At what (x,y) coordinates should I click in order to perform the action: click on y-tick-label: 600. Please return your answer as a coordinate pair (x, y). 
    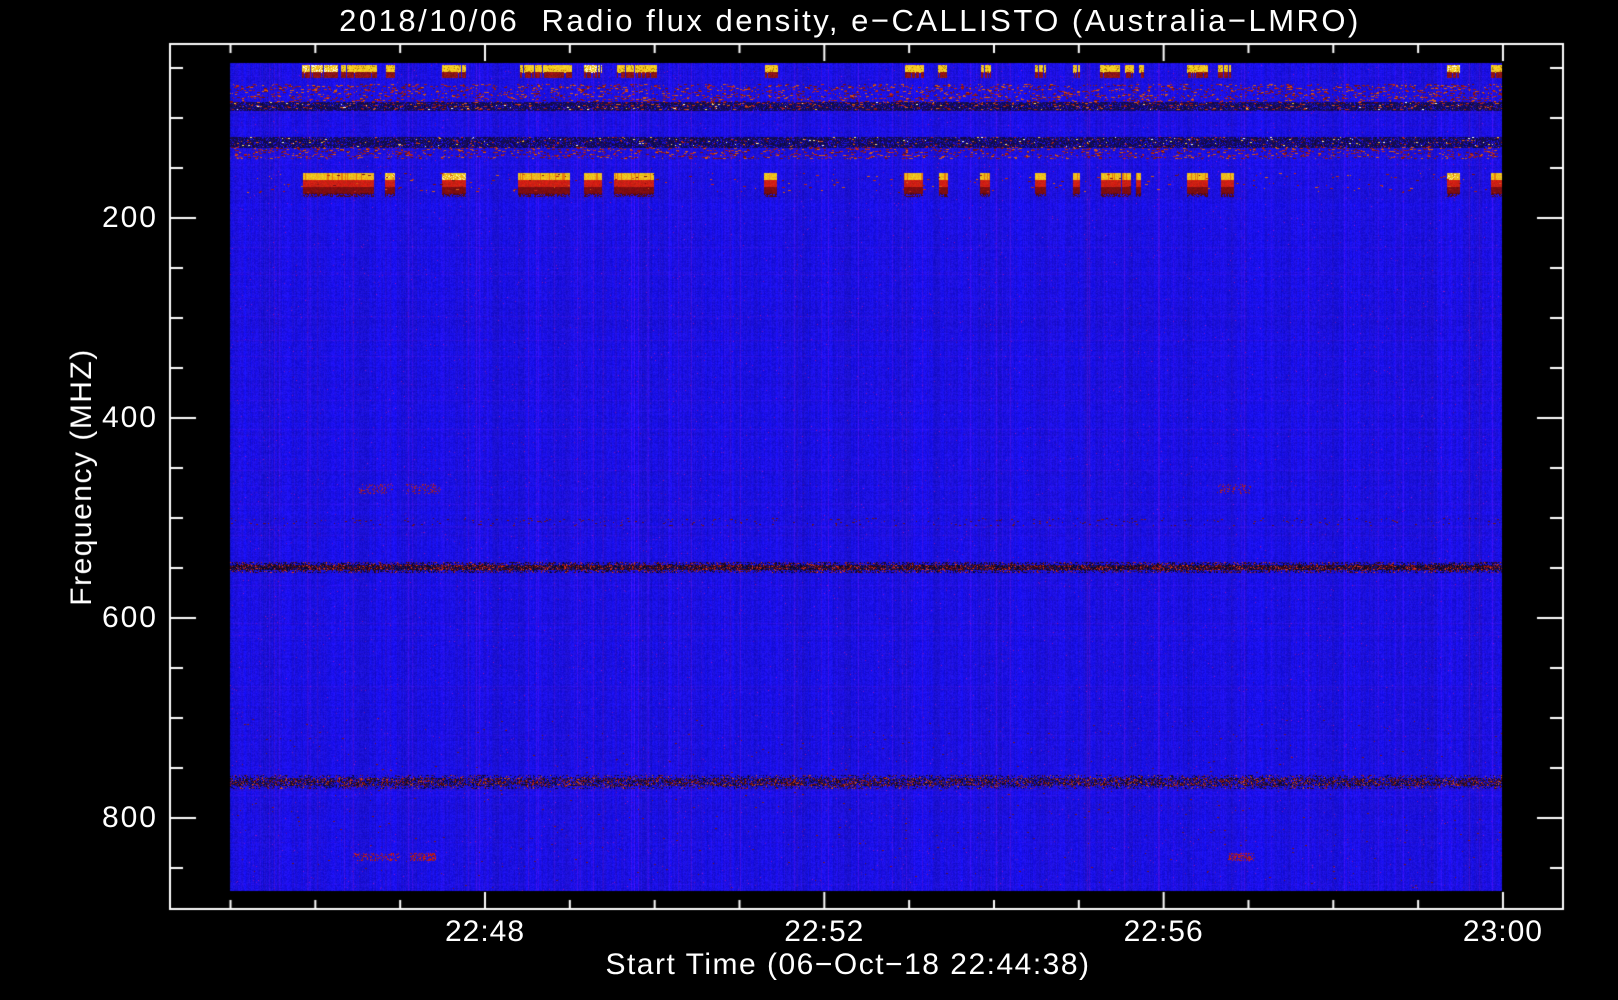
    Looking at the image, I should click on (129, 617).